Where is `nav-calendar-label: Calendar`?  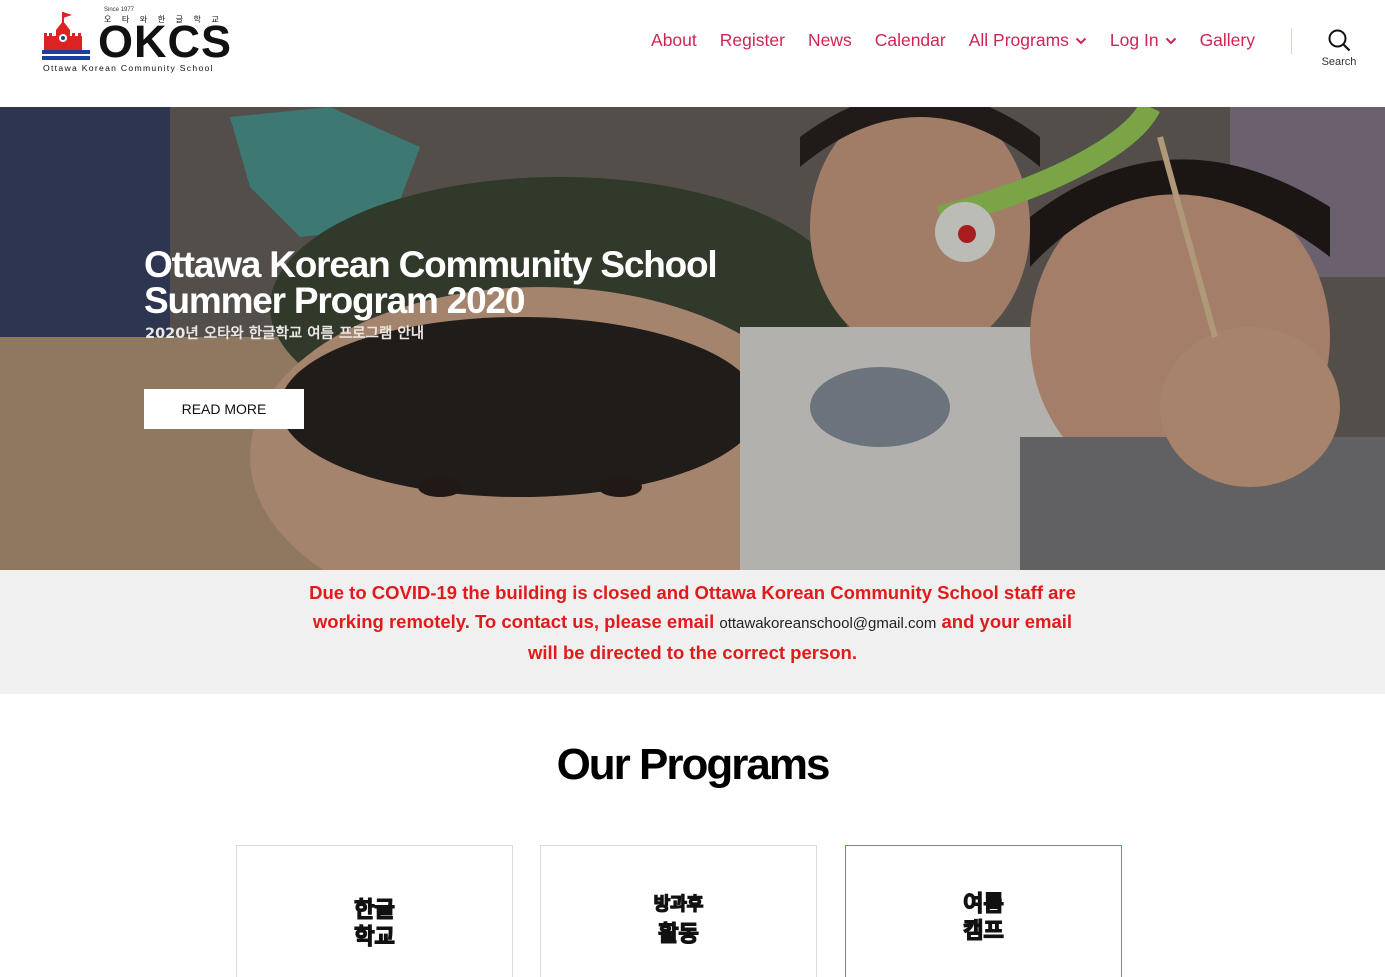
nav-calendar-label: Calendar is located at coordinates (910, 40).